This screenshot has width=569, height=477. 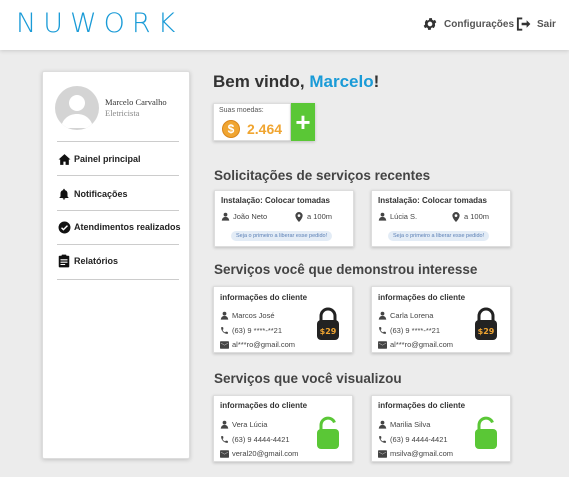 What do you see at coordinates (523, 24) in the screenshot?
I see `logout-icon` at bounding box center [523, 24].